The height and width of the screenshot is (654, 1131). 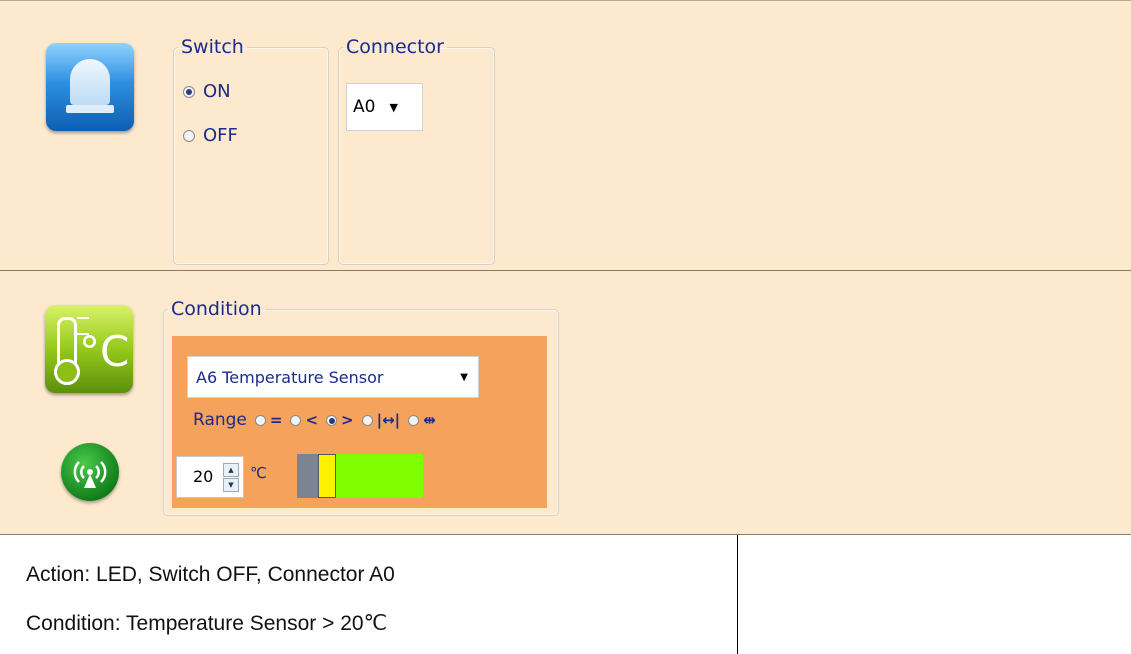 I want to click on led-icon, so click(x=90, y=87).